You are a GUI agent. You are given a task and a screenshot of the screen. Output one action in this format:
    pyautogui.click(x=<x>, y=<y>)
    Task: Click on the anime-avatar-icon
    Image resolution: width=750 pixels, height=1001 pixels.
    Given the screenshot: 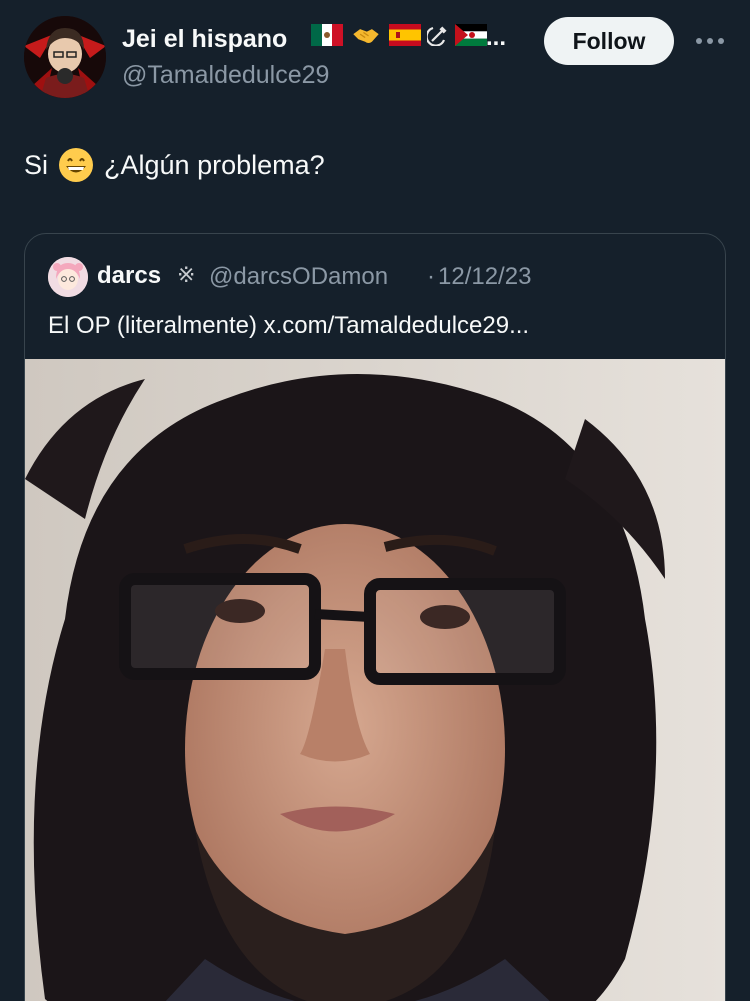 What is the action you would take?
    pyautogui.click(x=65, y=57)
    